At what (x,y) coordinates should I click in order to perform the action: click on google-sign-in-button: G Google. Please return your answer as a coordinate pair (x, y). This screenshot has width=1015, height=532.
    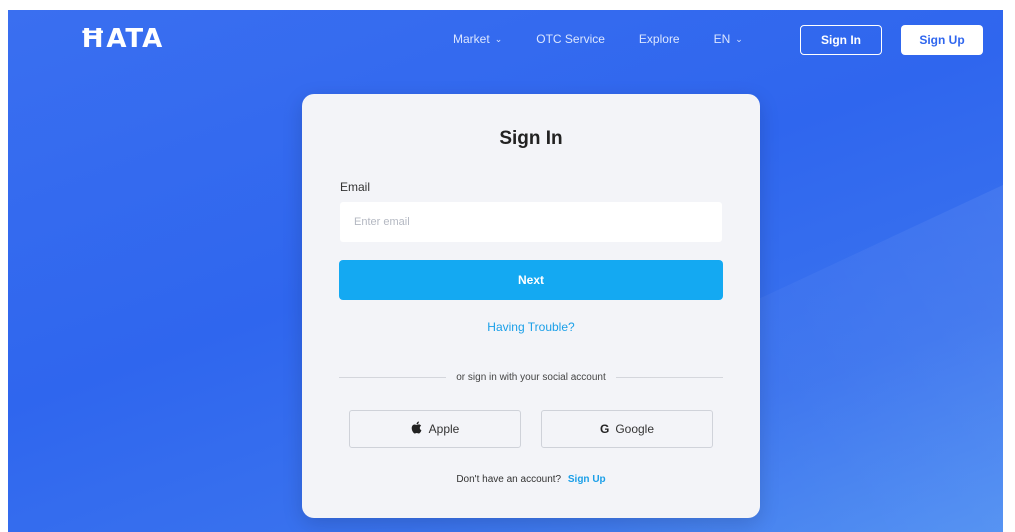
    Looking at the image, I should click on (627, 429).